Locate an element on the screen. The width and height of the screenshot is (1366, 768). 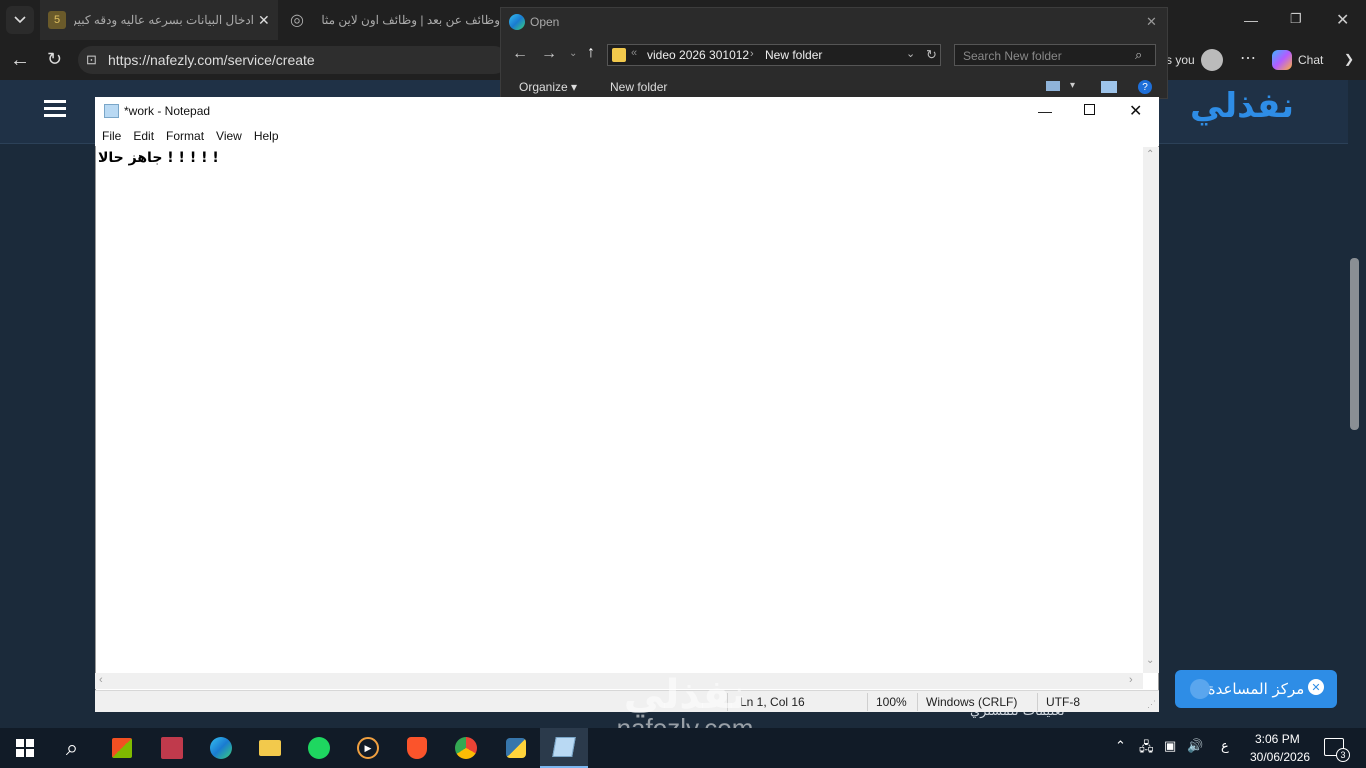
dialog-title: Open is located at coordinates (545, 22).